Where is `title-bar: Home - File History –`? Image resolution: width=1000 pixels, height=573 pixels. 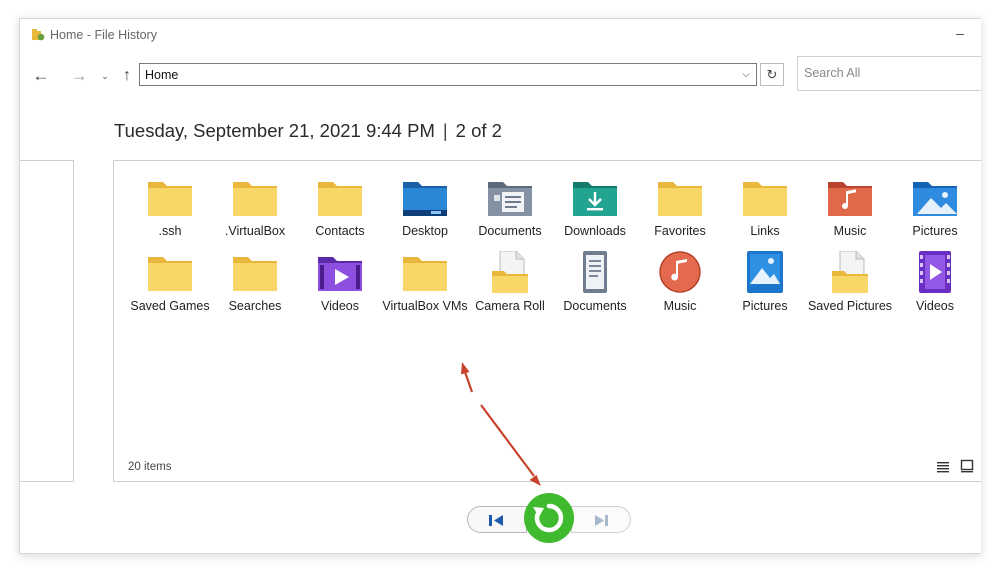
title-bar: Home - File History – is located at coordinates (500, 35).